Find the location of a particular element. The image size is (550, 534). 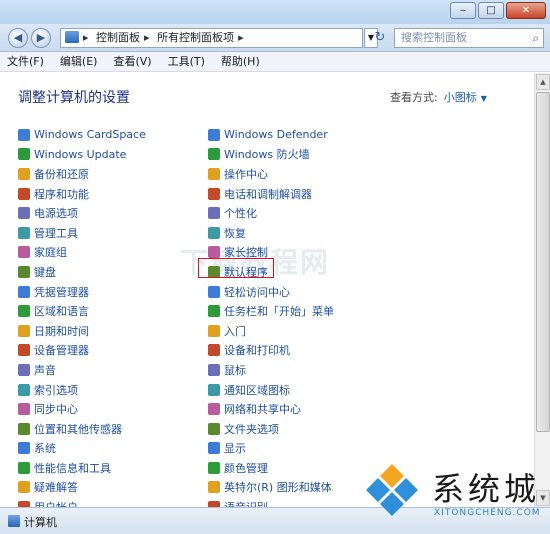

left-panel-item: 声音 is located at coordinates (82, 370).